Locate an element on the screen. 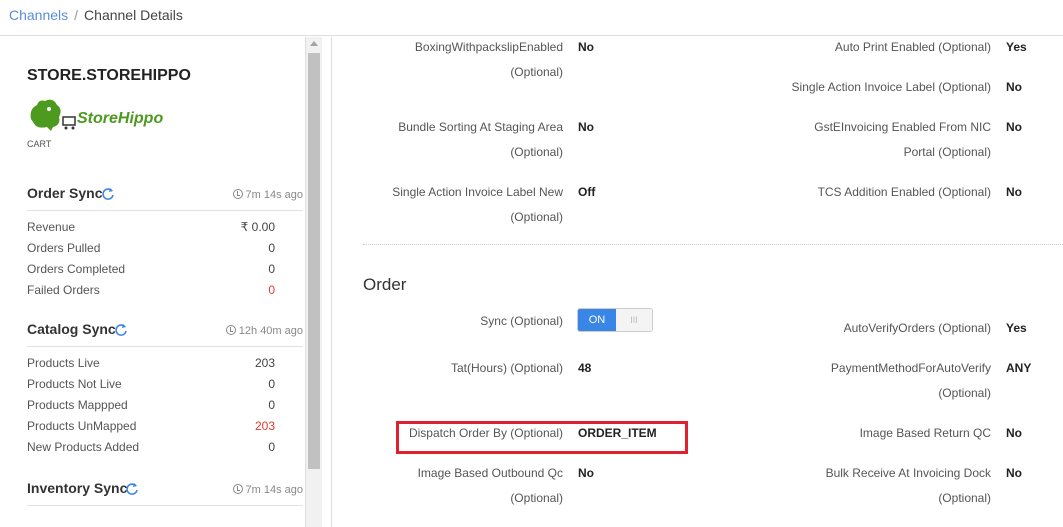  stat-row: Products Mappped 0 is located at coordinates (151, 405).